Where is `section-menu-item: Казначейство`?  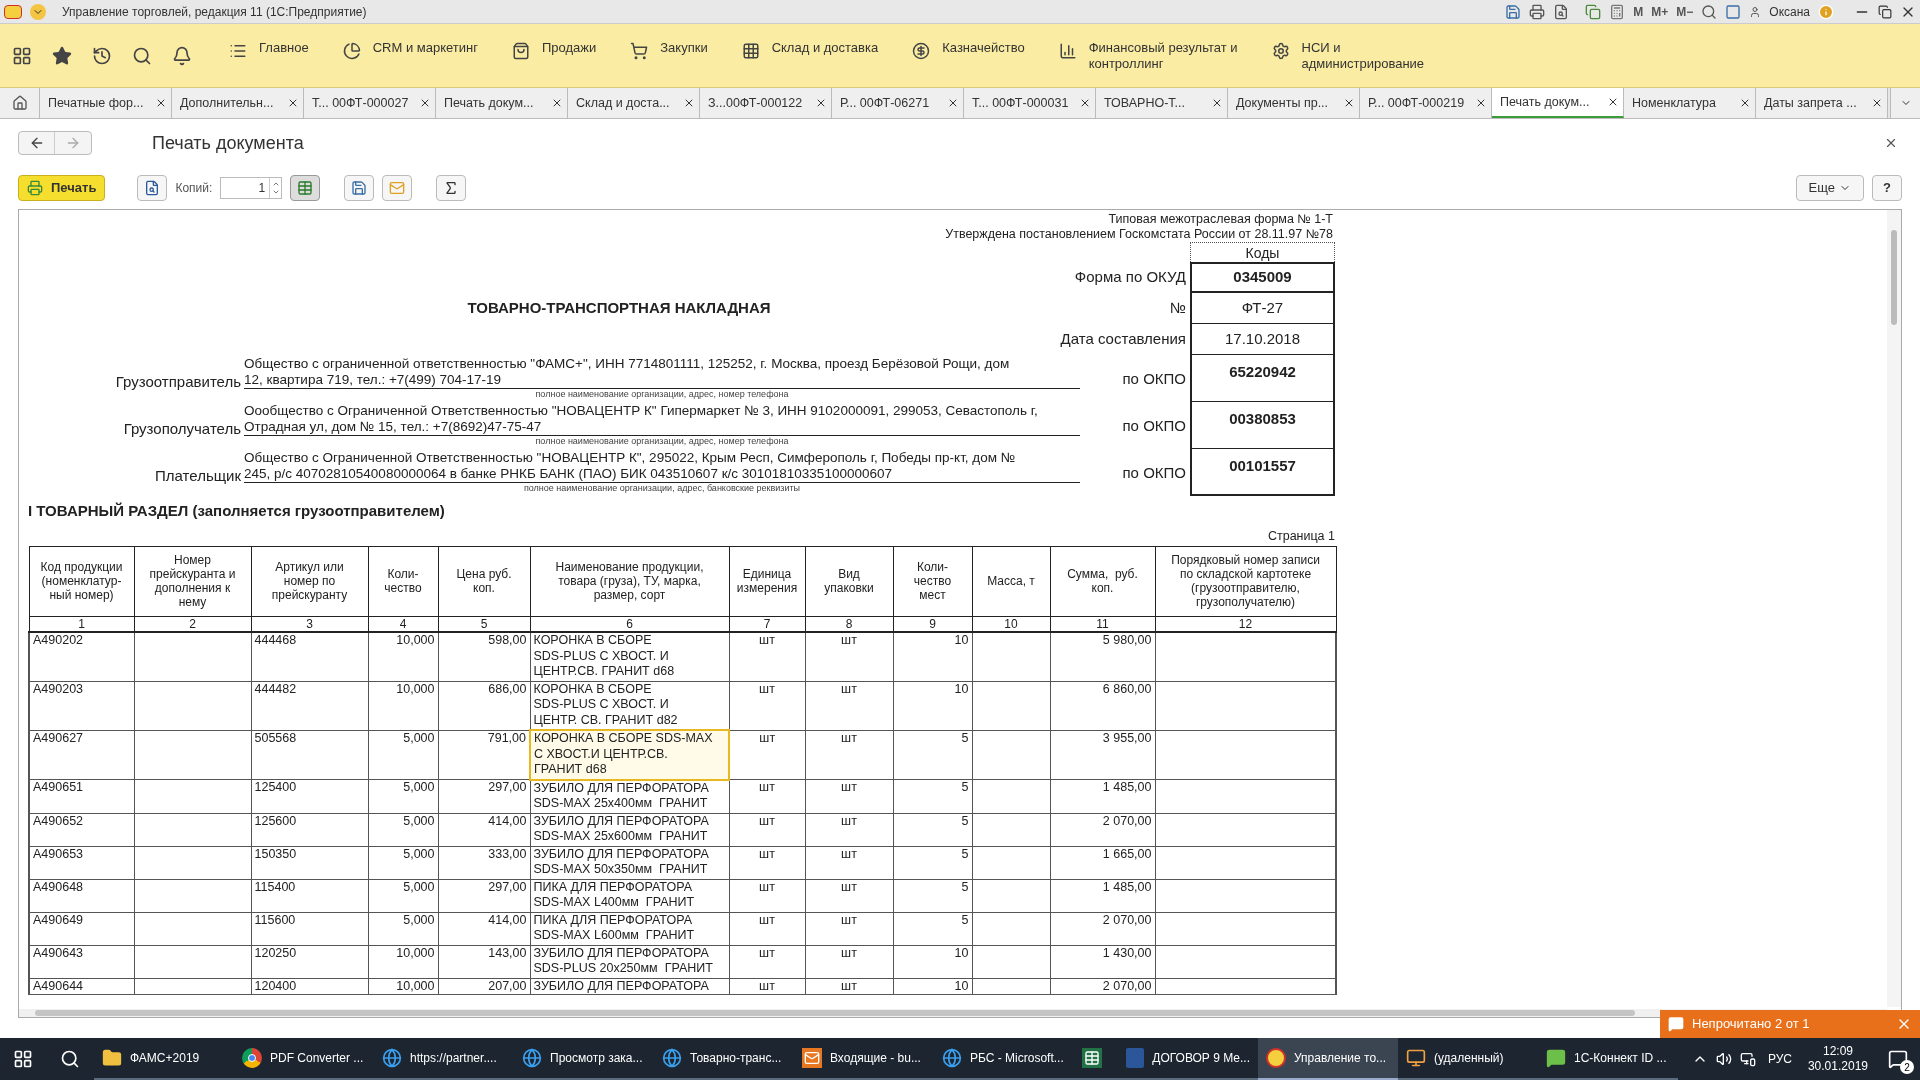 section-menu-item: Казначейство is located at coordinates (983, 47).